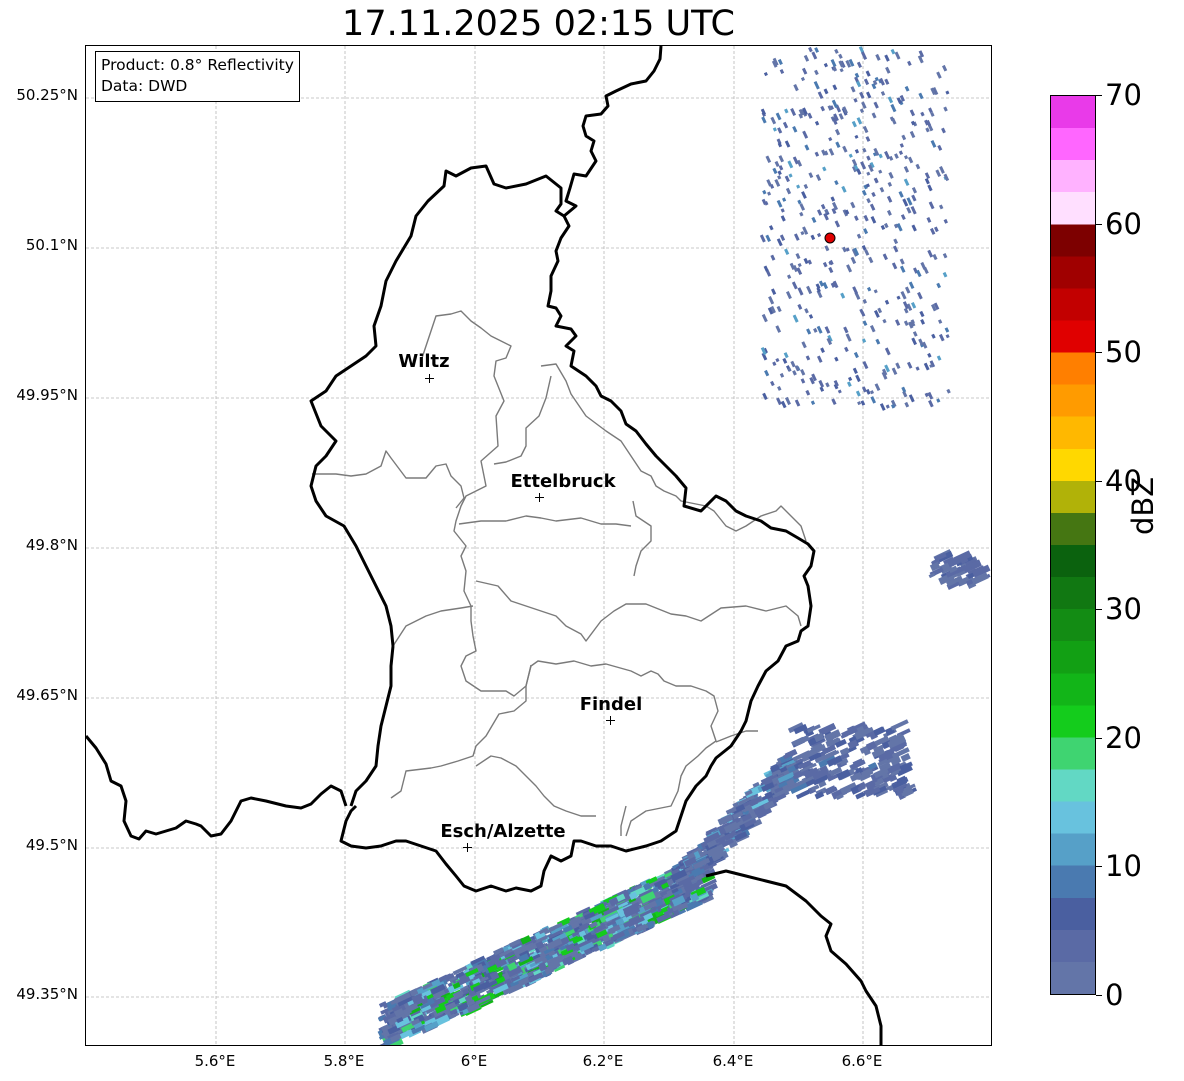 This screenshot has height=1081, width=1184. I want to click on colorbar-label-60: 60, so click(1123, 224).